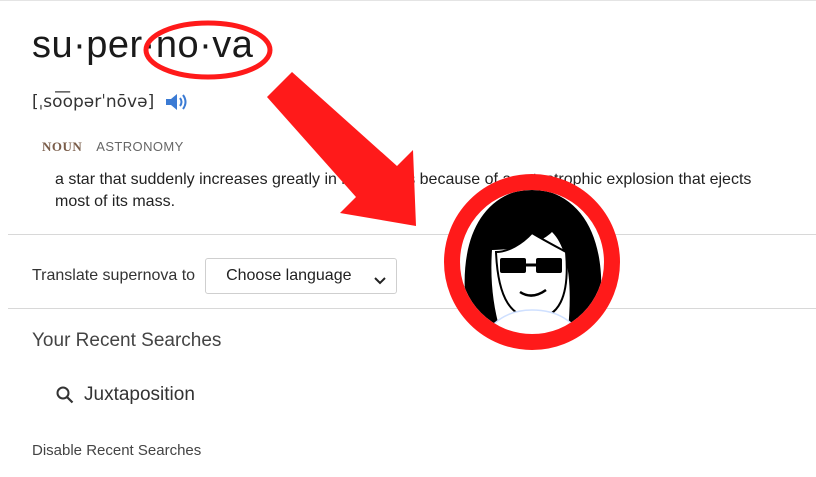  I want to click on disable-recent-searches-link: Disable Recent Searches, so click(116, 450).